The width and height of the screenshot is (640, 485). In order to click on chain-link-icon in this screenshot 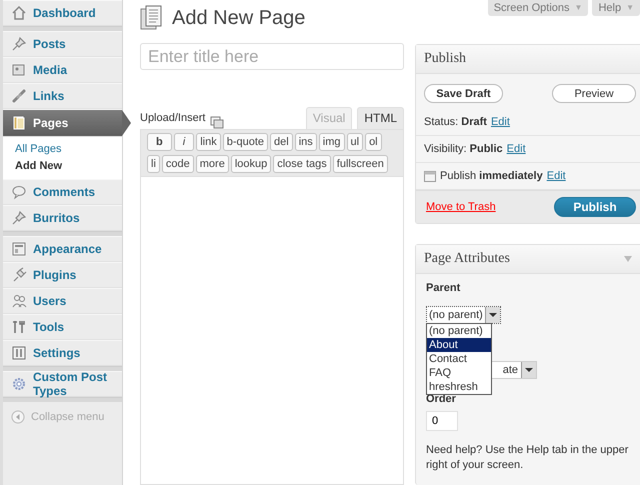, I will do `click(19, 96)`.